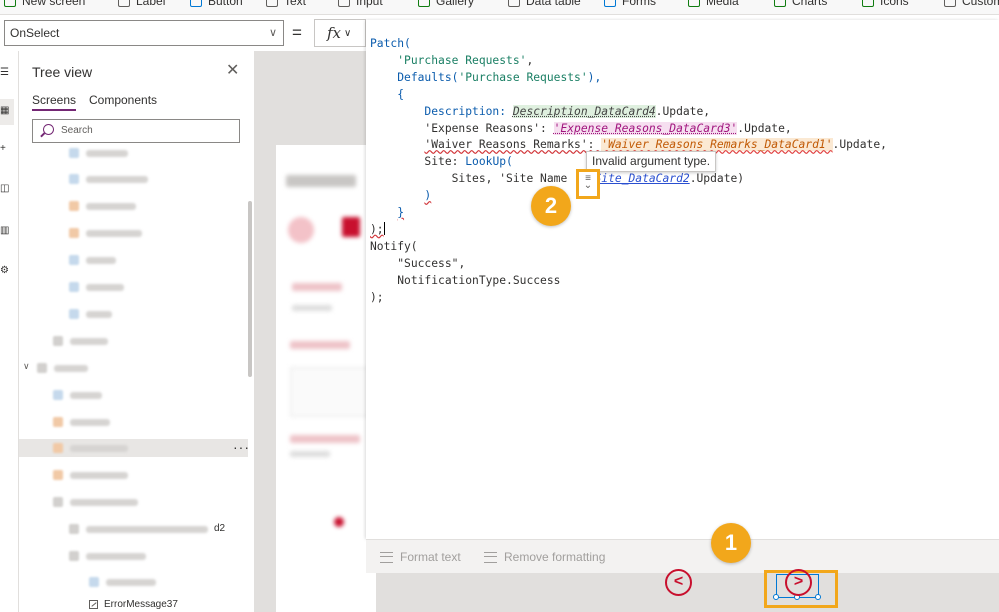 This screenshot has width=999, height=612. I want to click on code-token: 'Expense Reasons_DataCard3', so click(645, 128).